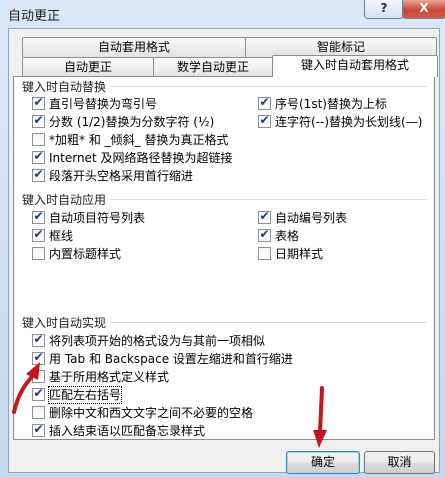 This screenshot has width=445, height=478. I want to click on arrow-to-match-parentheses, so click(26, 388).